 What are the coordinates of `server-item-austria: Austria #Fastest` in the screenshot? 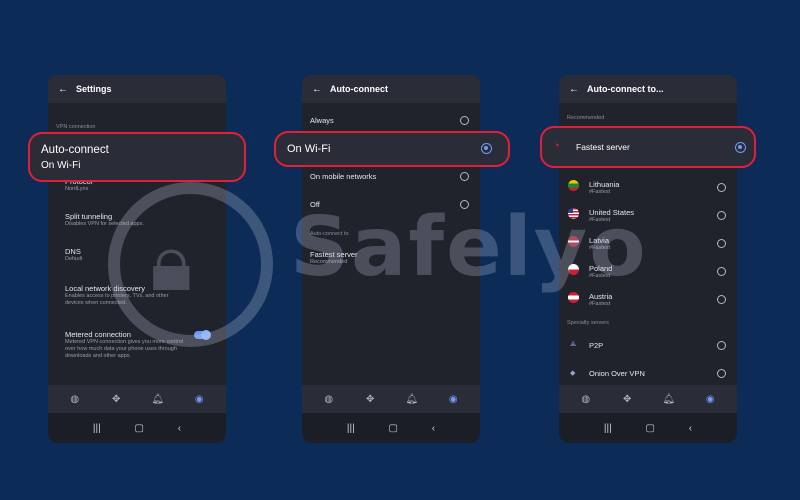 It's located at (600, 300).